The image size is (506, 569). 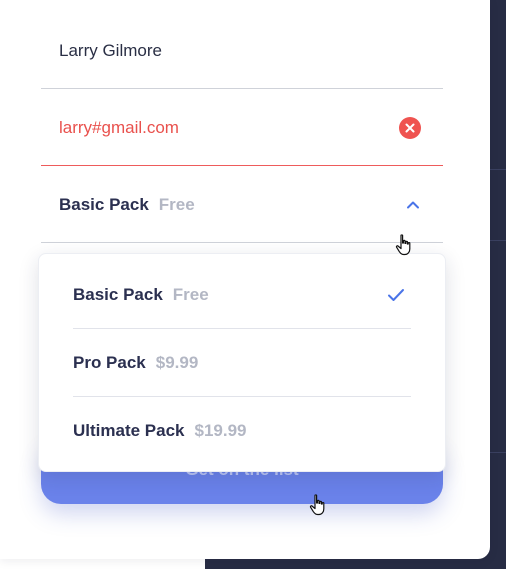 What do you see at coordinates (190, 294) in the screenshot?
I see `option-price: Free` at bounding box center [190, 294].